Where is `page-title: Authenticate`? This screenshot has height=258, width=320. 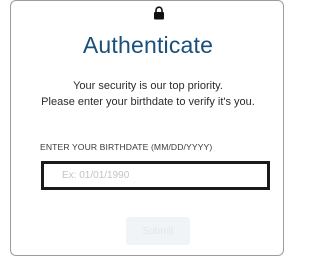
page-title: Authenticate is located at coordinates (148, 45).